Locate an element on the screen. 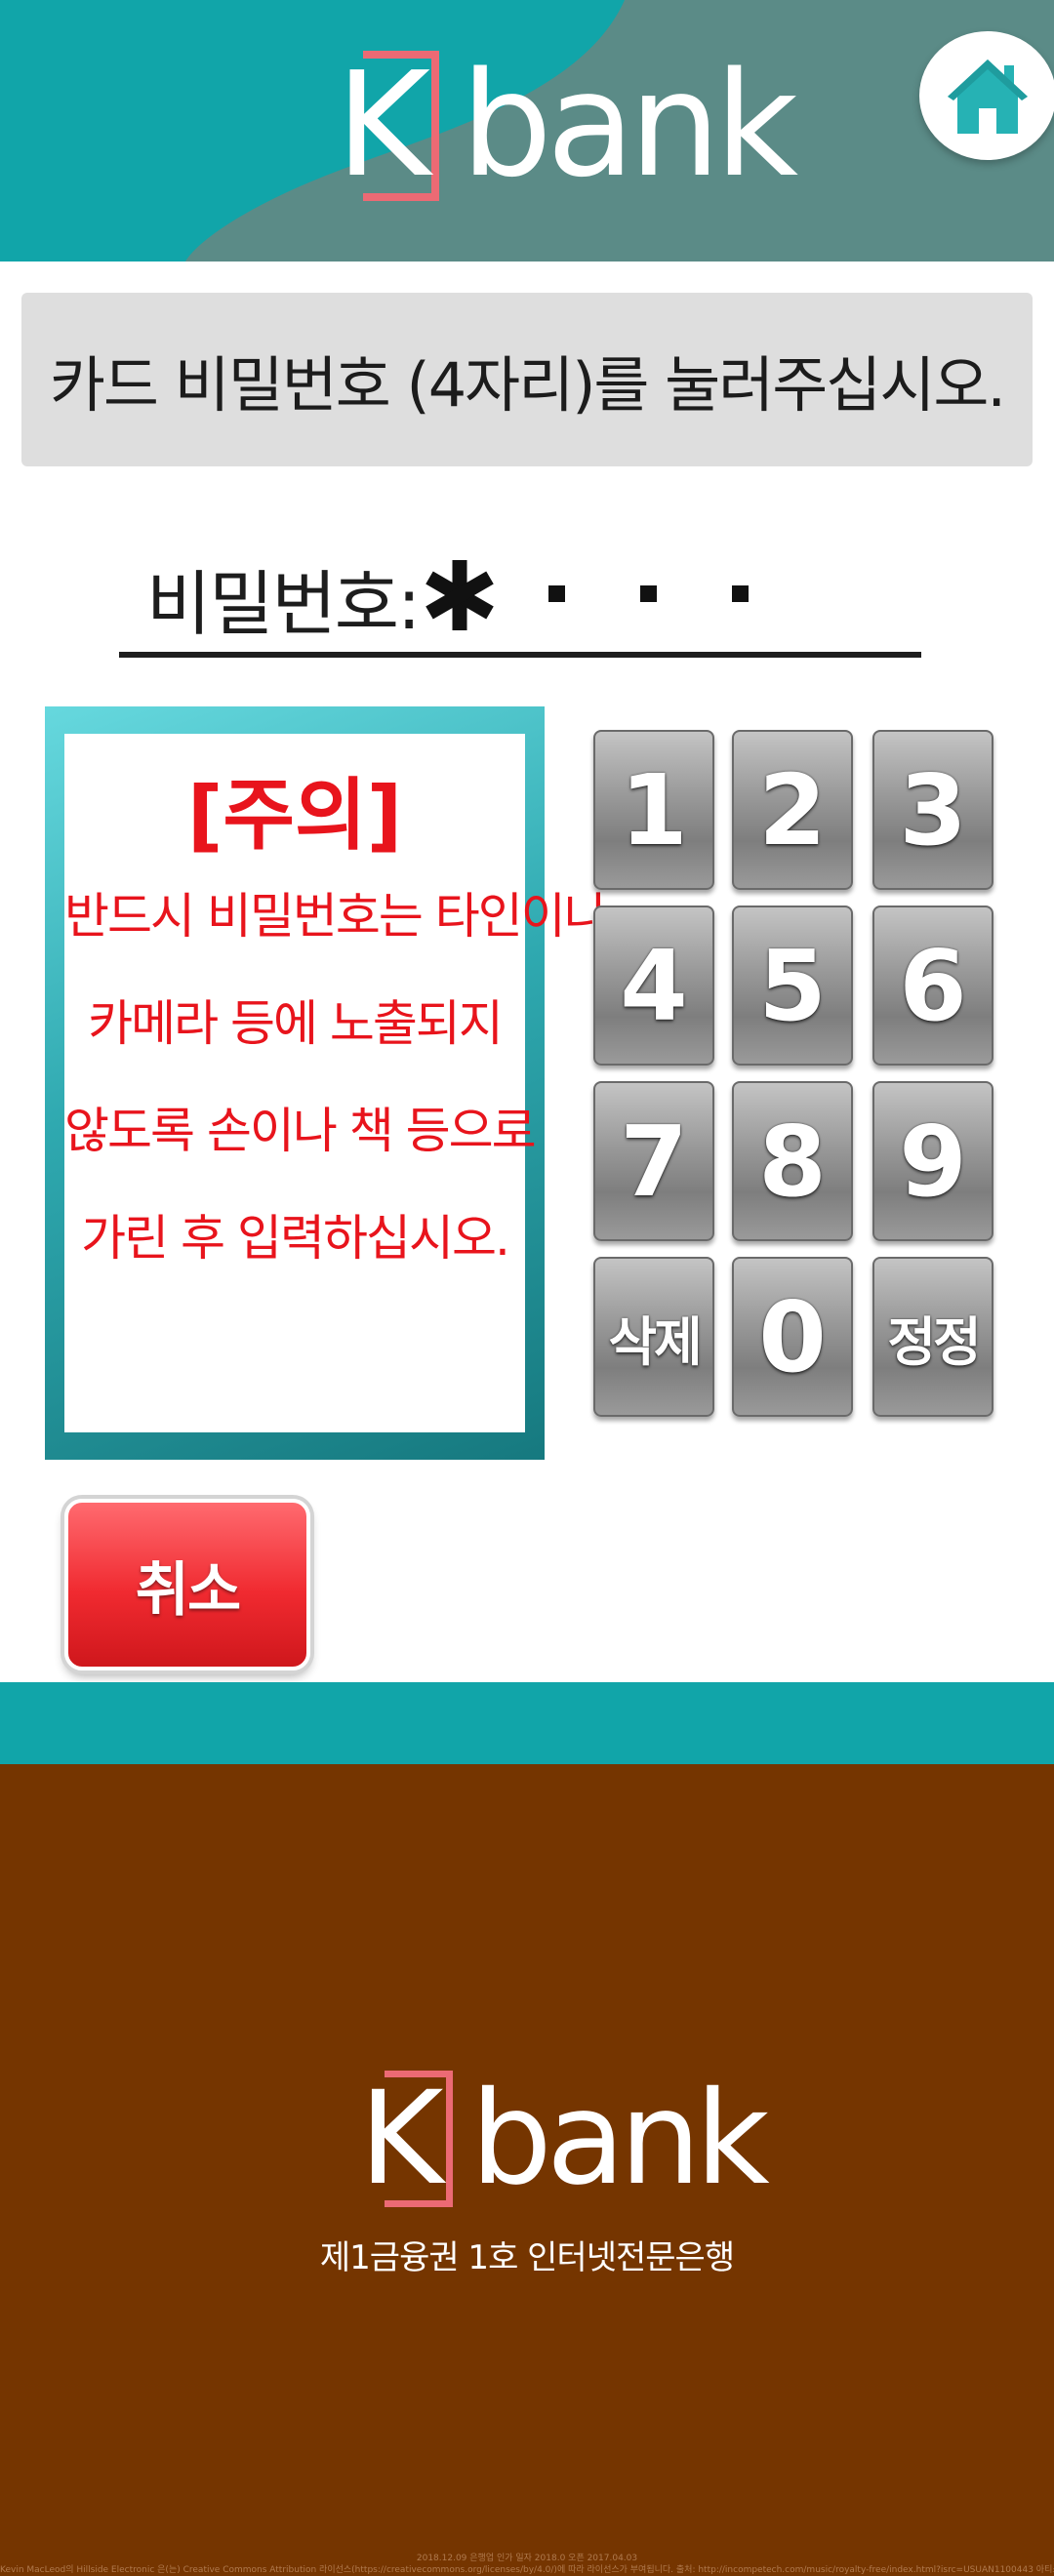 This screenshot has width=1054, height=2576. key-3: 3 is located at coordinates (932, 810).